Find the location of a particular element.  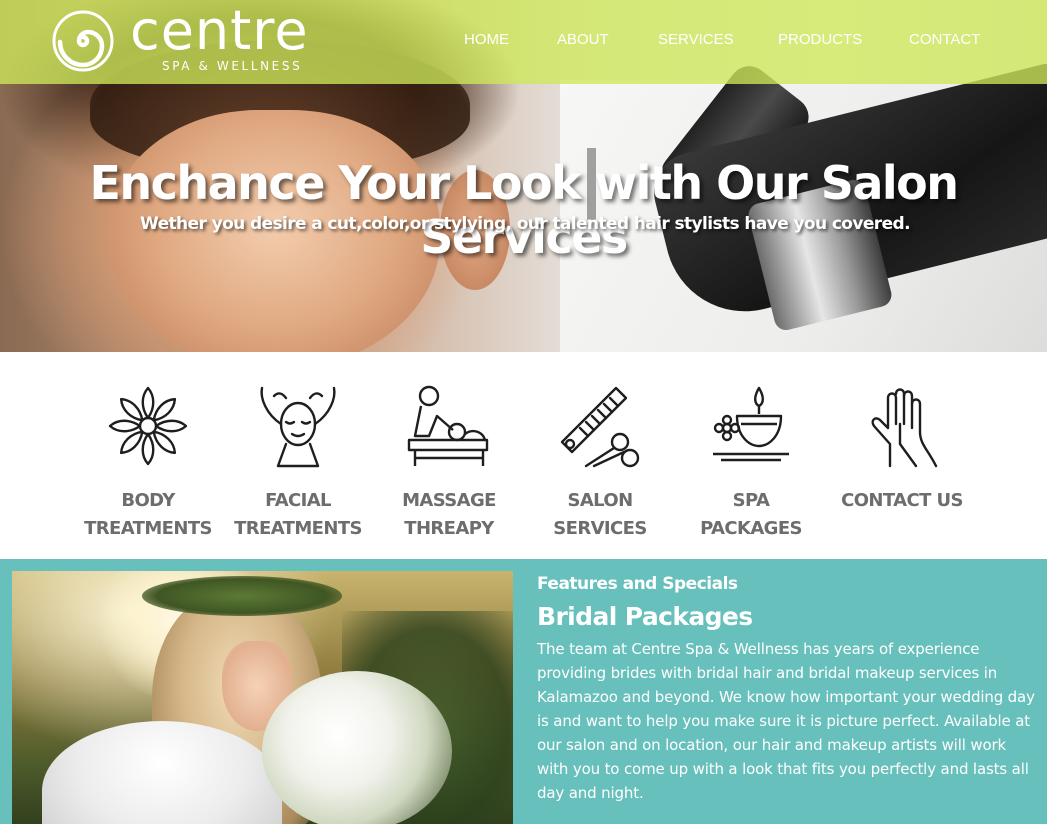

service-label: FACIAL TREATMENTS is located at coordinates (298, 515).